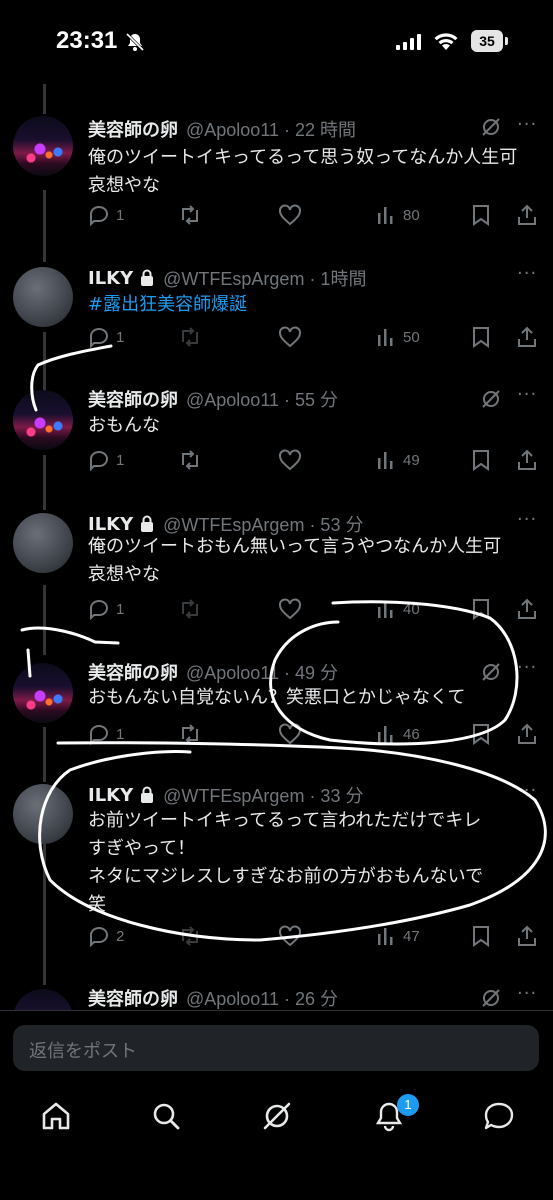 The image size is (553, 1200). Describe the element at coordinates (276, 1048) in the screenshot. I see `reply-input: 返信をポスト` at that location.